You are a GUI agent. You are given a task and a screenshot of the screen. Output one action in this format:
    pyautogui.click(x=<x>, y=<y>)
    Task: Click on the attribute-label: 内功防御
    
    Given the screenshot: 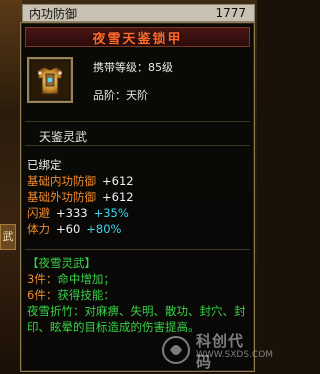 What is the action you would take?
    pyautogui.click(x=53, y=13)
    